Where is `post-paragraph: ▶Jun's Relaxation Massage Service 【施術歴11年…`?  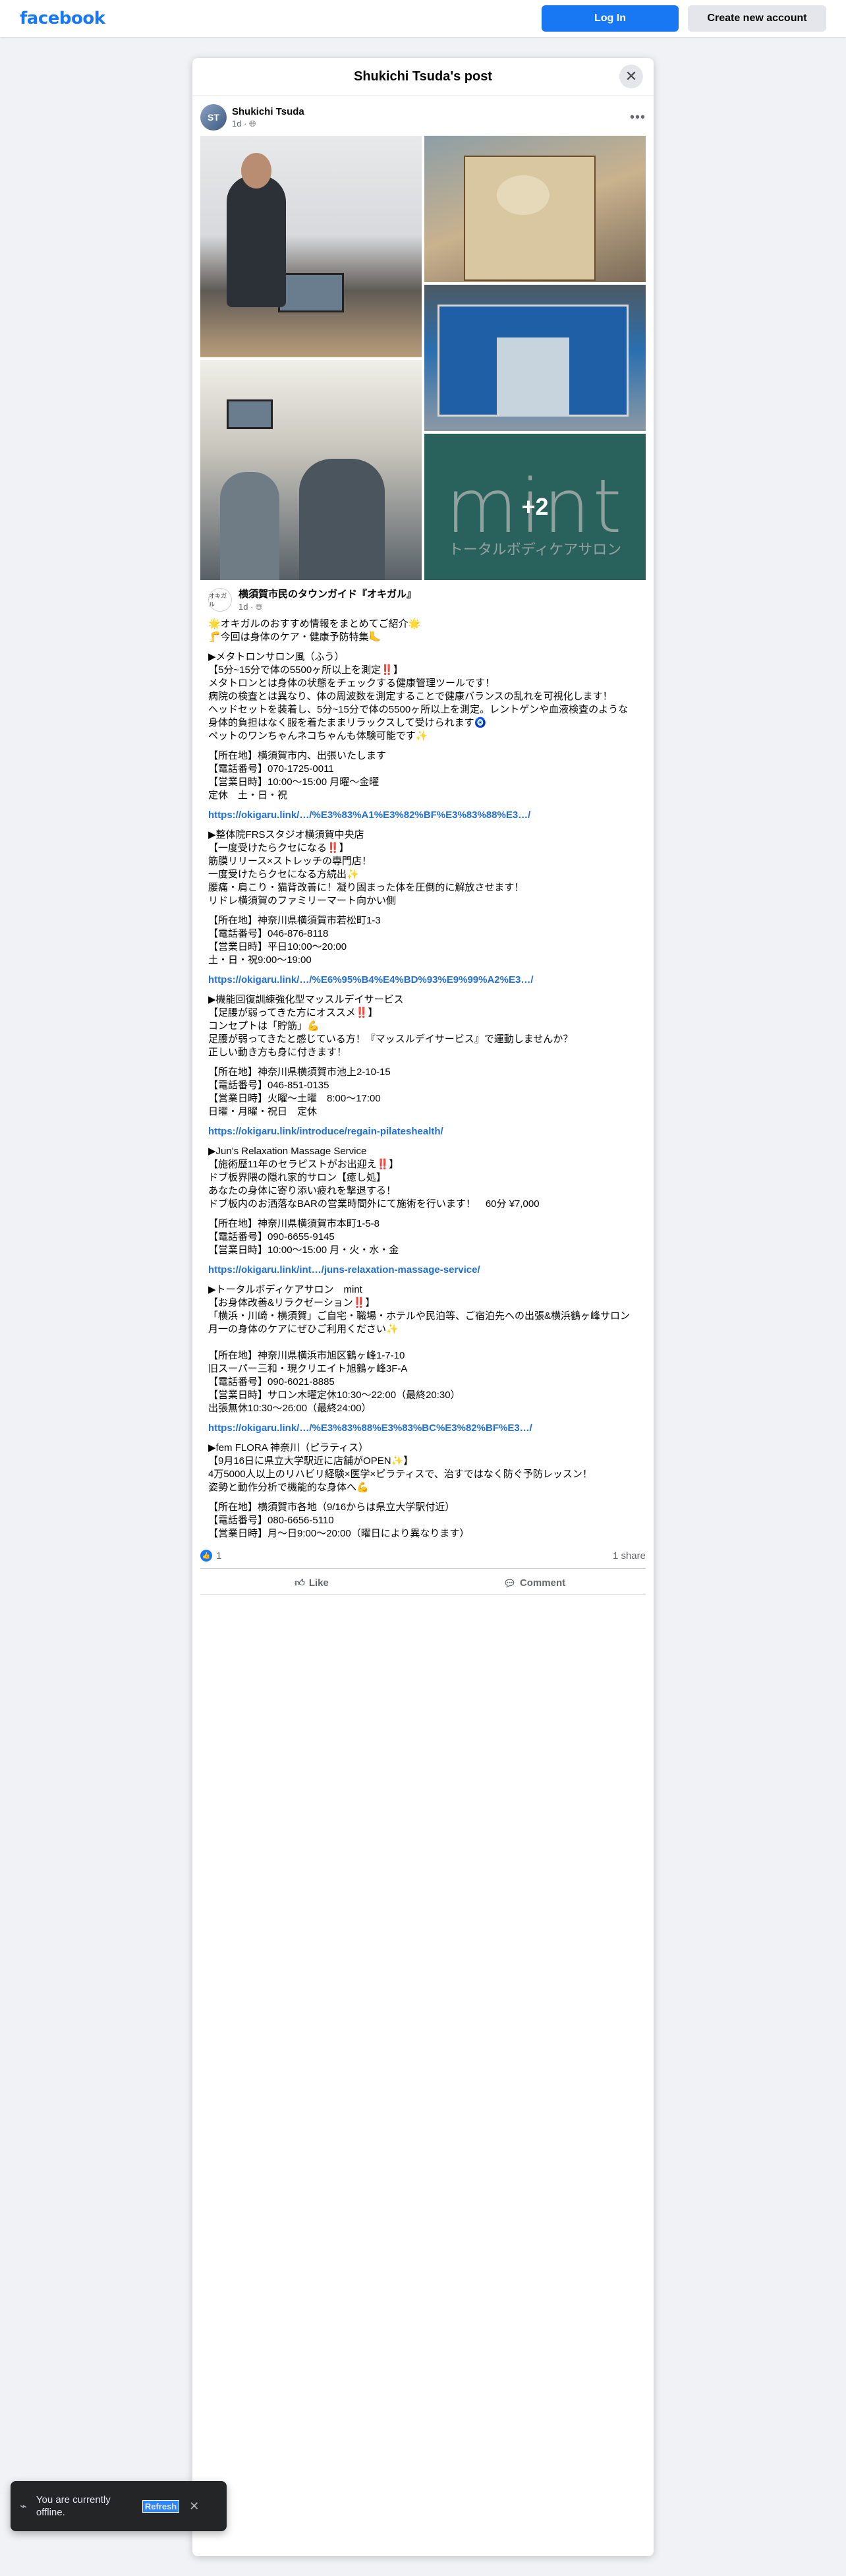
post-paragraph: ▶Jun's Relaxation Massage Service 【施術歴11年… is located at coordinates (423, 1178).